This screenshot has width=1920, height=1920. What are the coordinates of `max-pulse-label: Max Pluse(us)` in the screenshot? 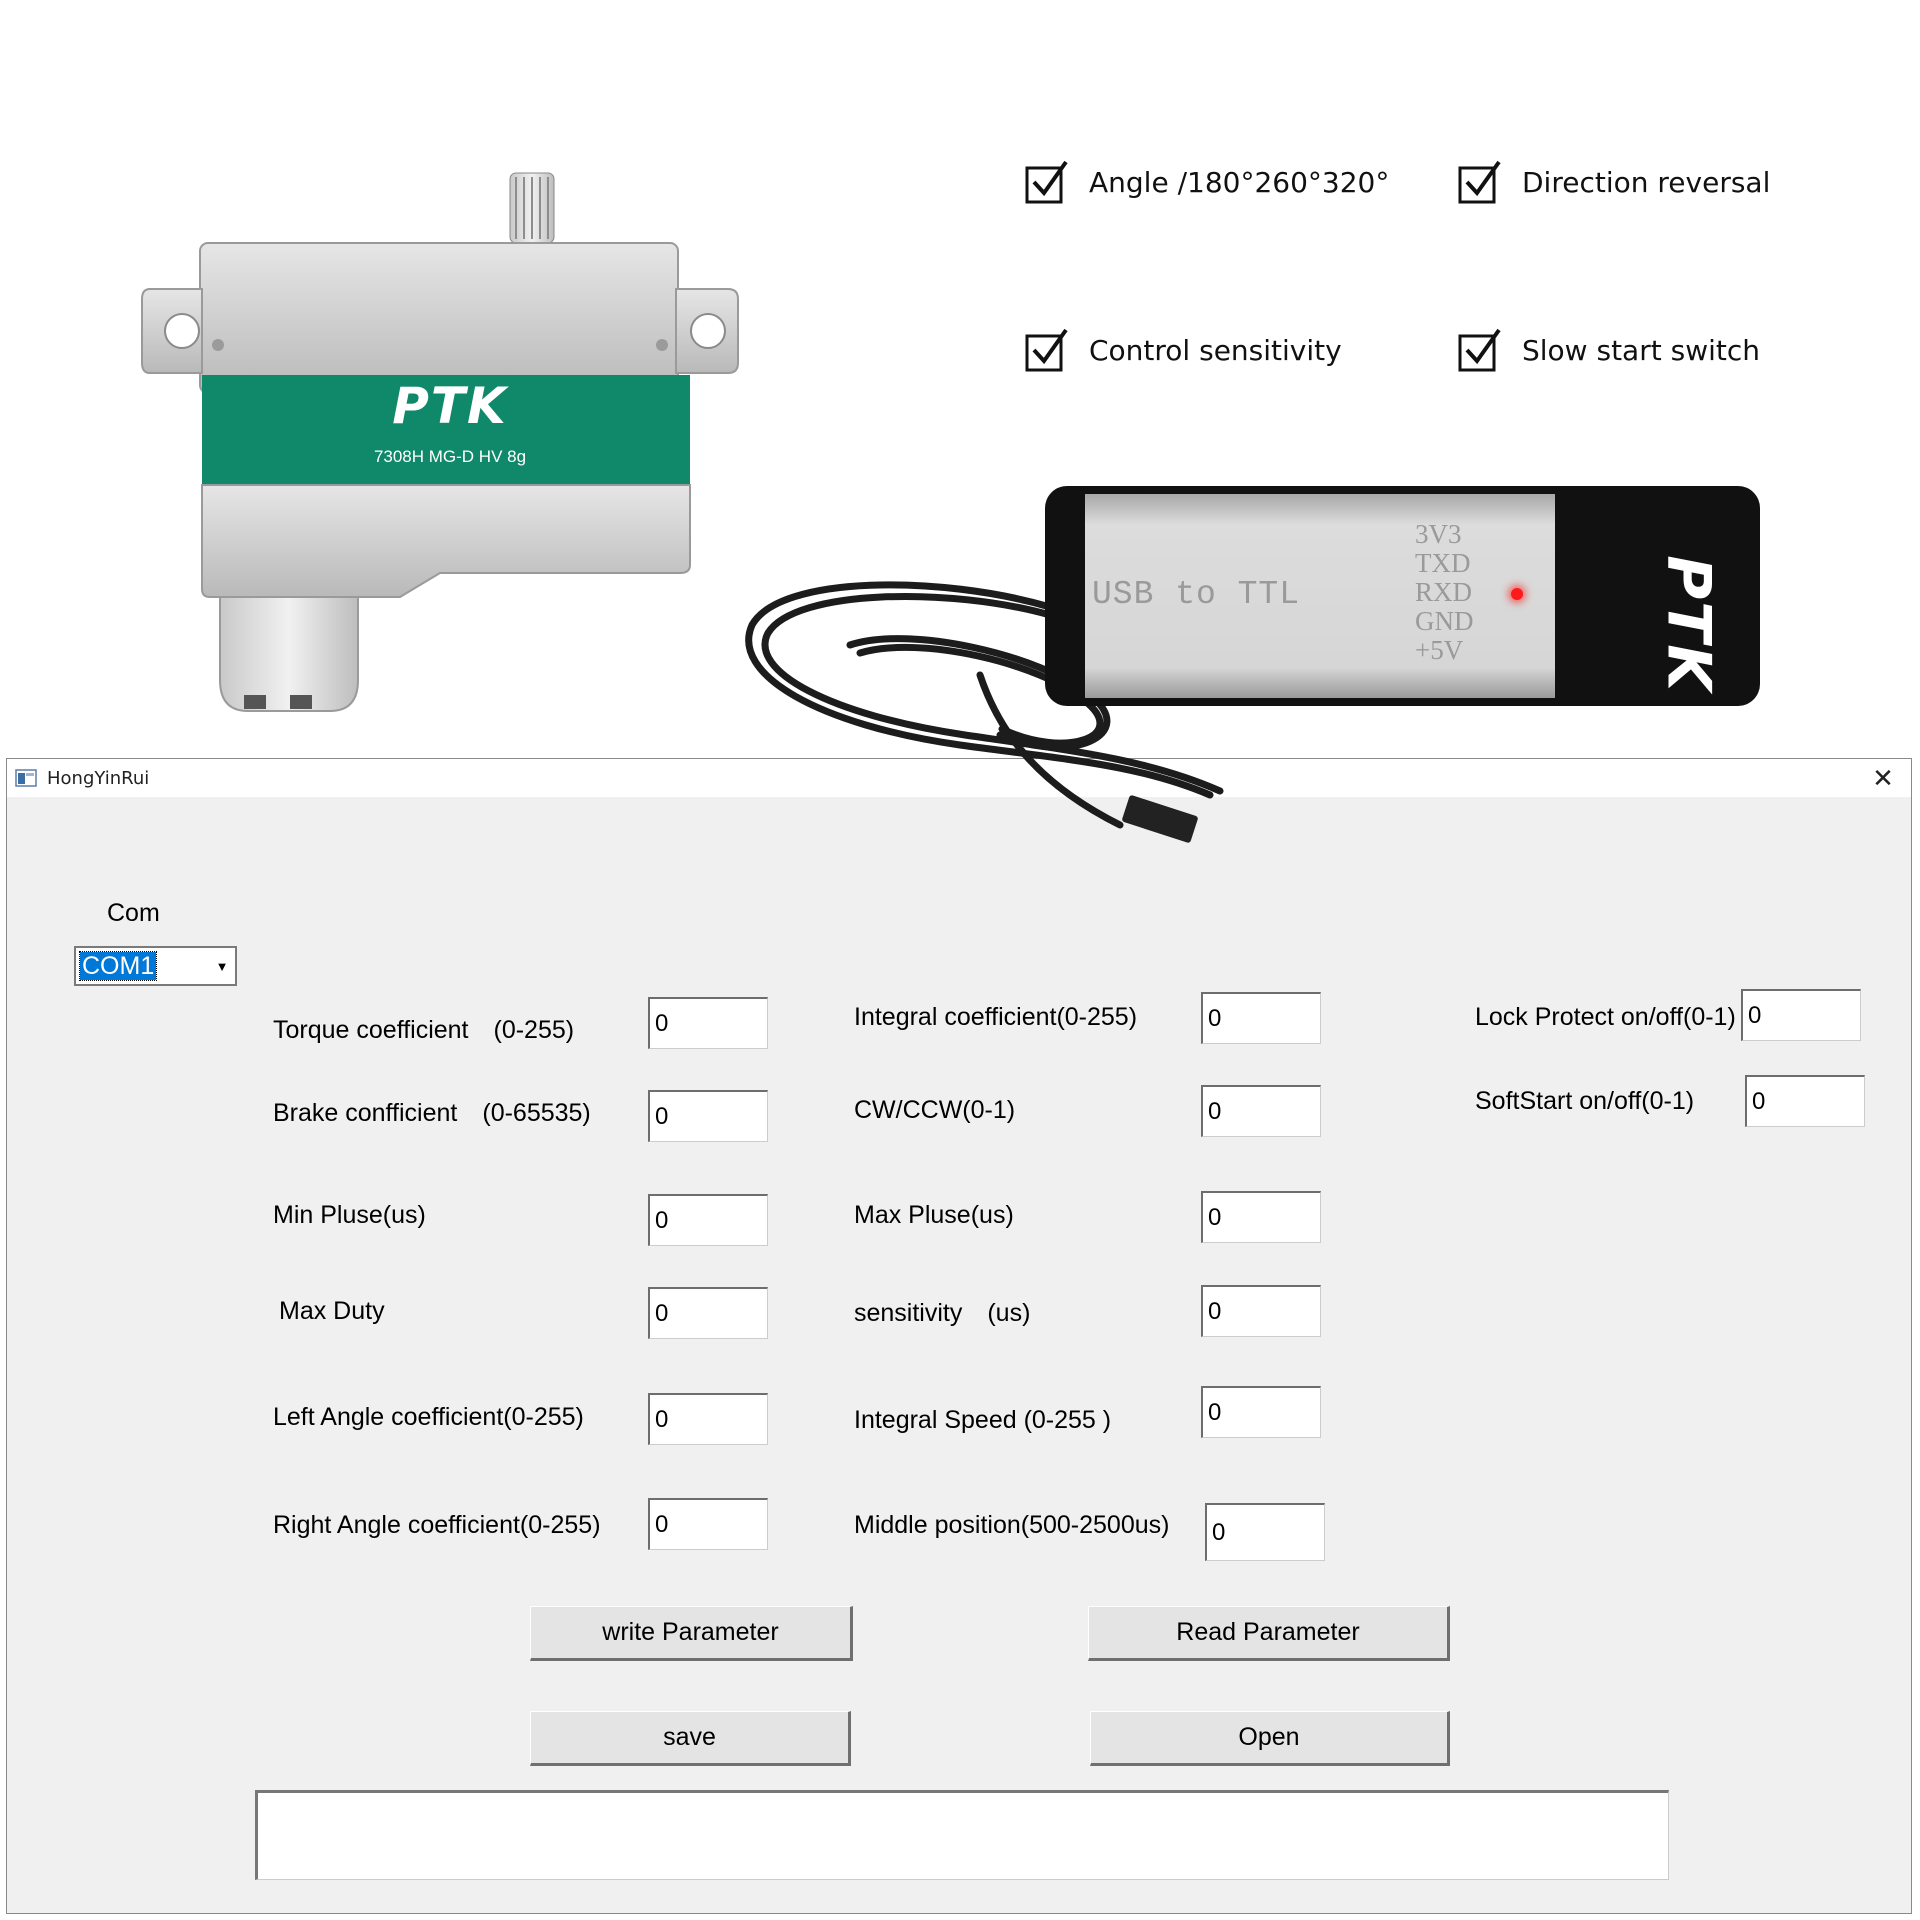 It's located at (934, 1215).